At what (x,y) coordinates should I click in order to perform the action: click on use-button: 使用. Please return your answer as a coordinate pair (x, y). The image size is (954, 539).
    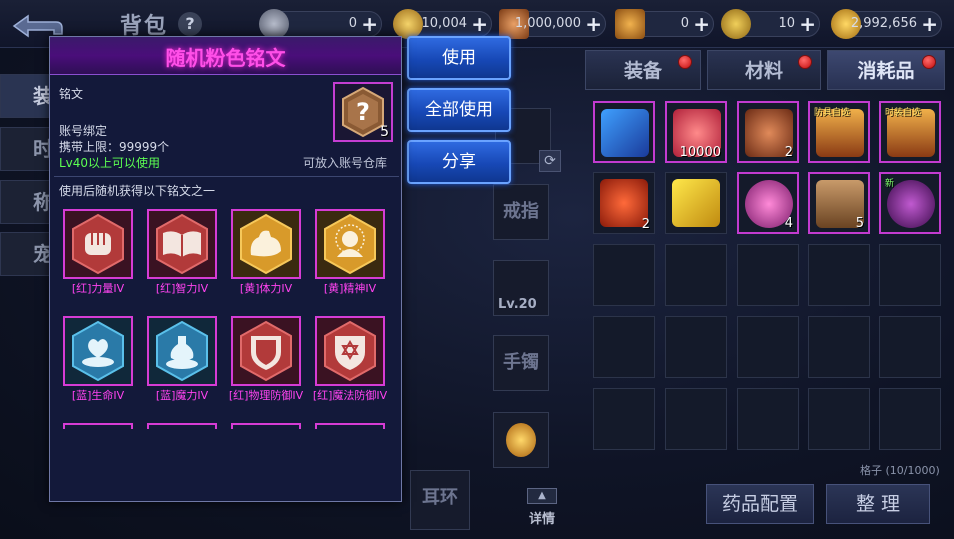
    Looking at the image, I should click on (459, 58).